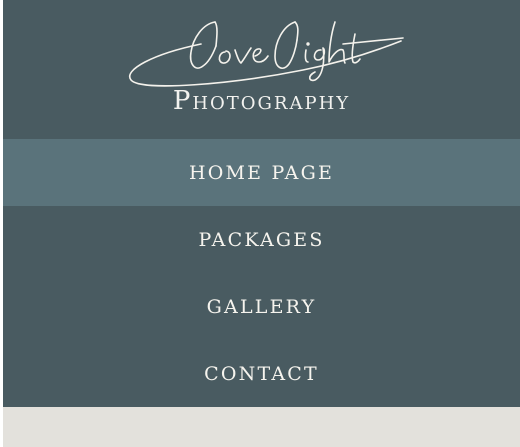  Describe the element at coordinates (261, 427) in the screenshot. I see `page-content-background` at that location.